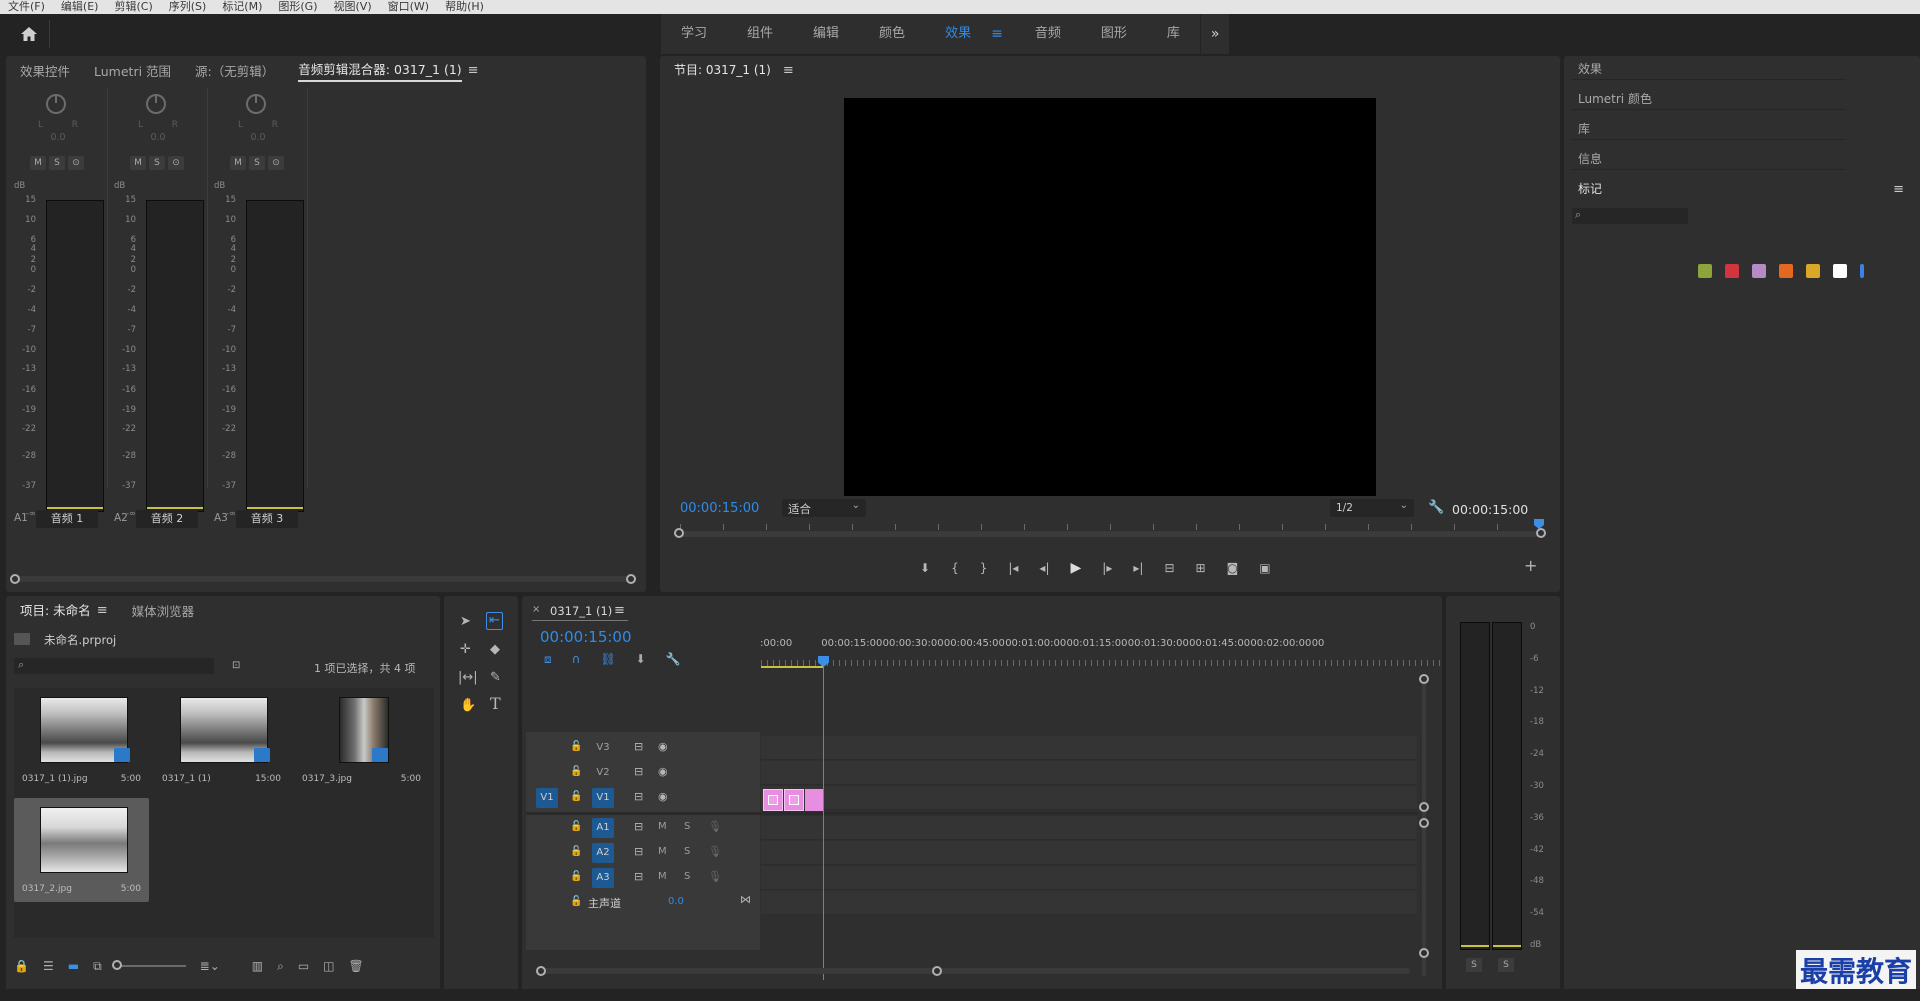 This screenshot has width=1920, height=1001. What do you see at coordinates (495, 704) in the screenshot?
I see `type-tool-icon: T` at bounding box center [495, 704].